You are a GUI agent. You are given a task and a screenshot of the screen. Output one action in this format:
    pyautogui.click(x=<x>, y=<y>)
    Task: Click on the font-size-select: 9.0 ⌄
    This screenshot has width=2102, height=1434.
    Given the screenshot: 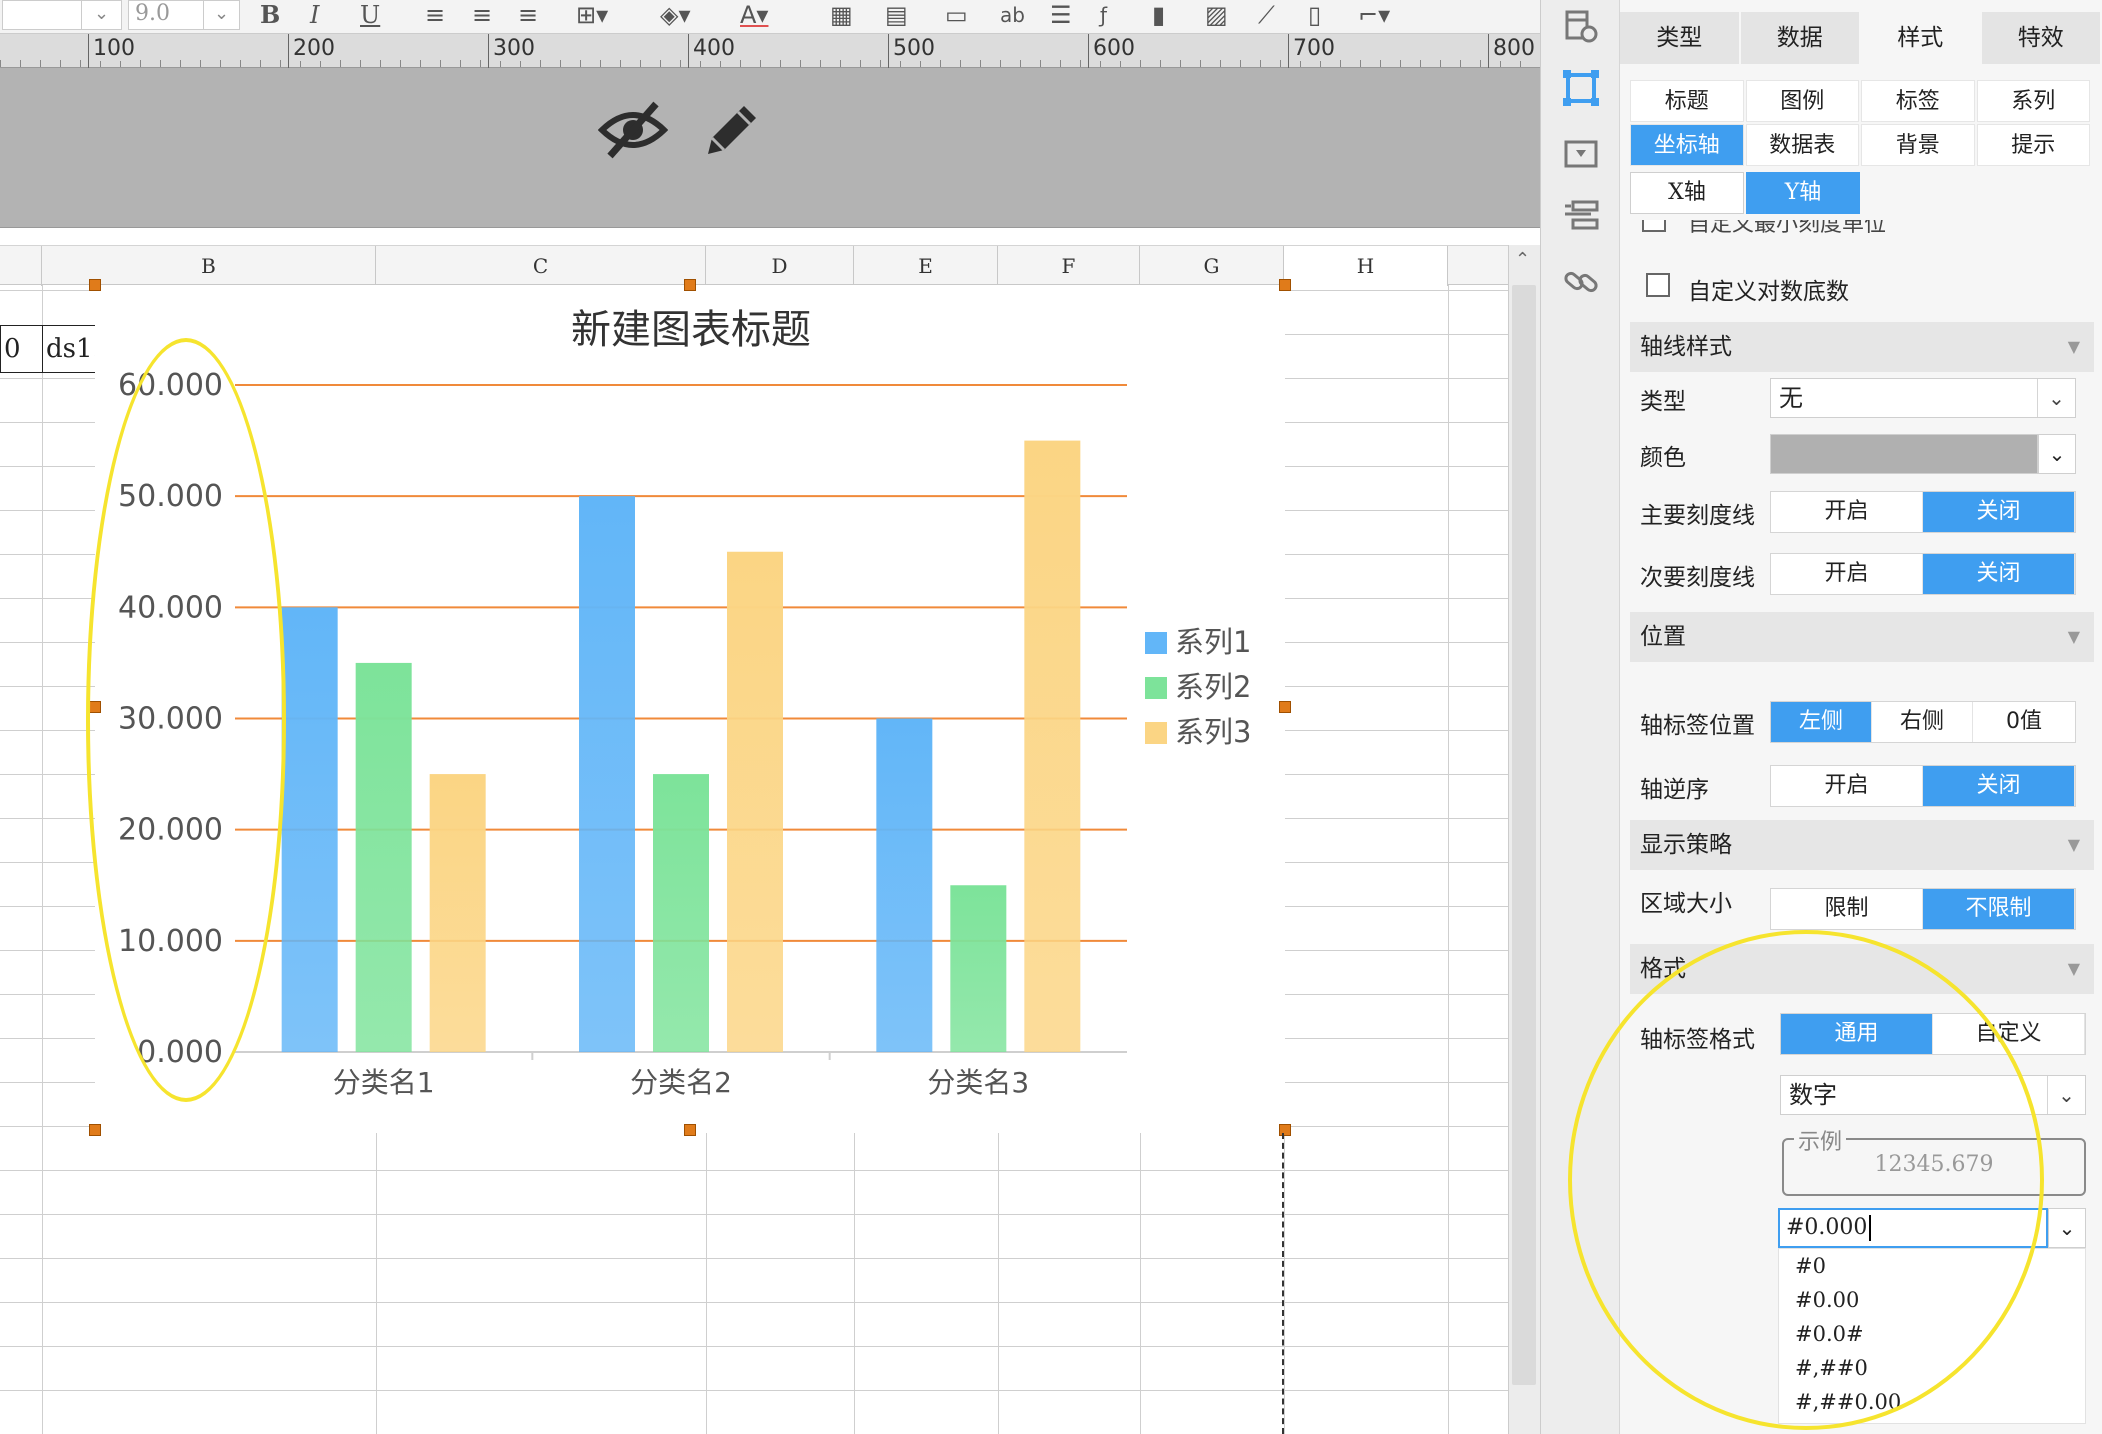 What is the action you would take?
    pyautogui.click(x=184, y=15)
    